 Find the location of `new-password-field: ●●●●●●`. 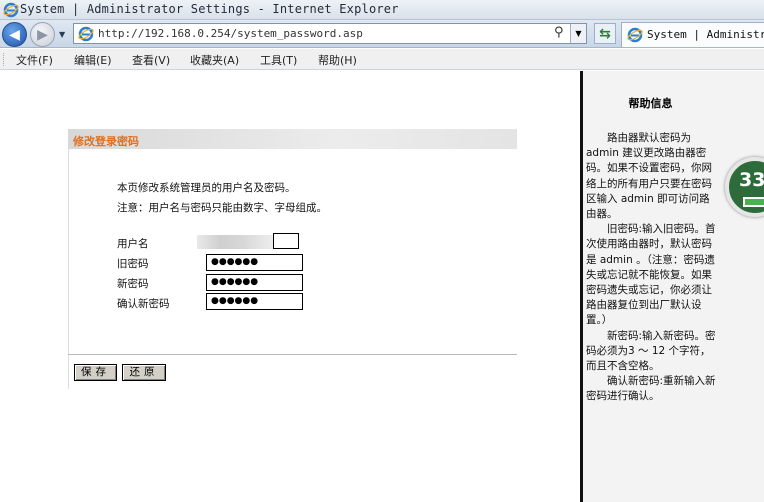

new-password-field: ●●●●●● is located at coordinates (254, 282).